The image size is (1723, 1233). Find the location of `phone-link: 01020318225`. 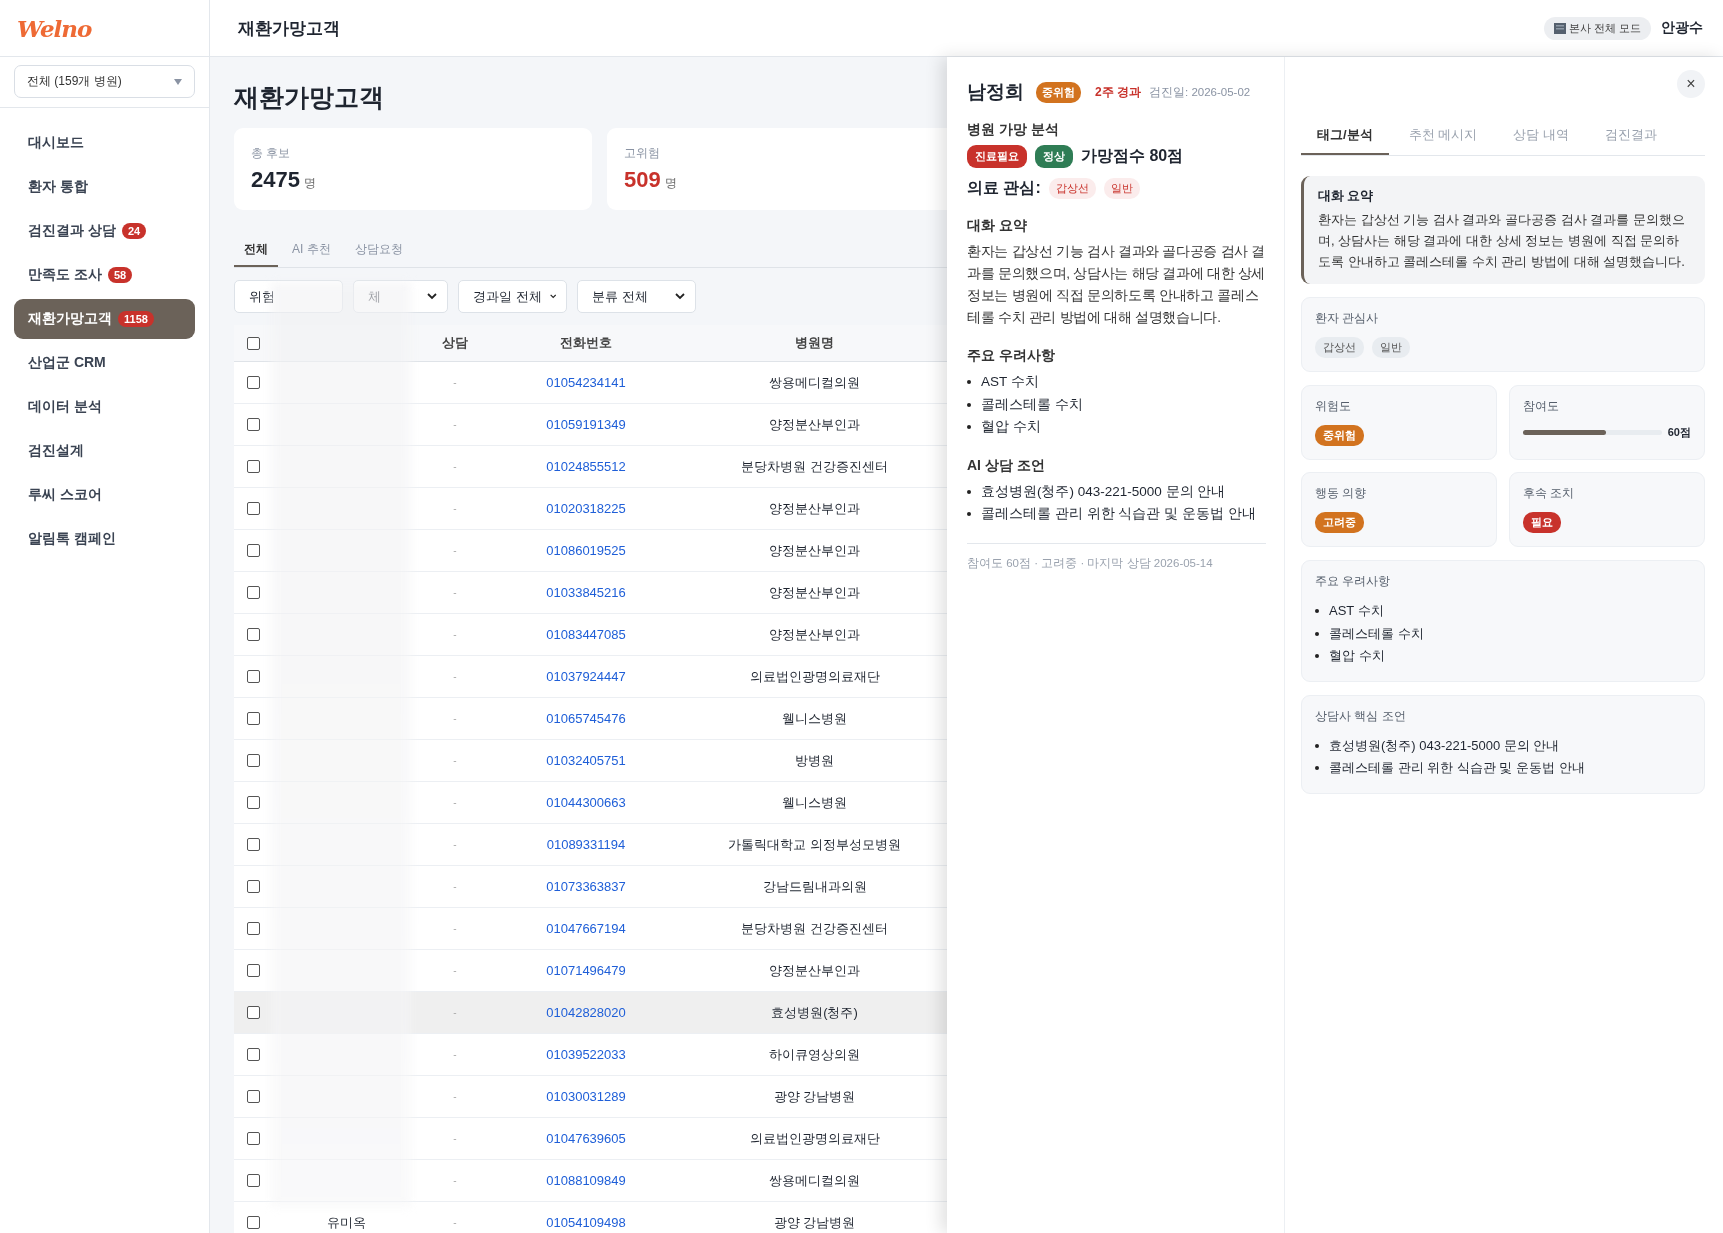

phone-link: 01020318225 is located at coordinates (586, 508).